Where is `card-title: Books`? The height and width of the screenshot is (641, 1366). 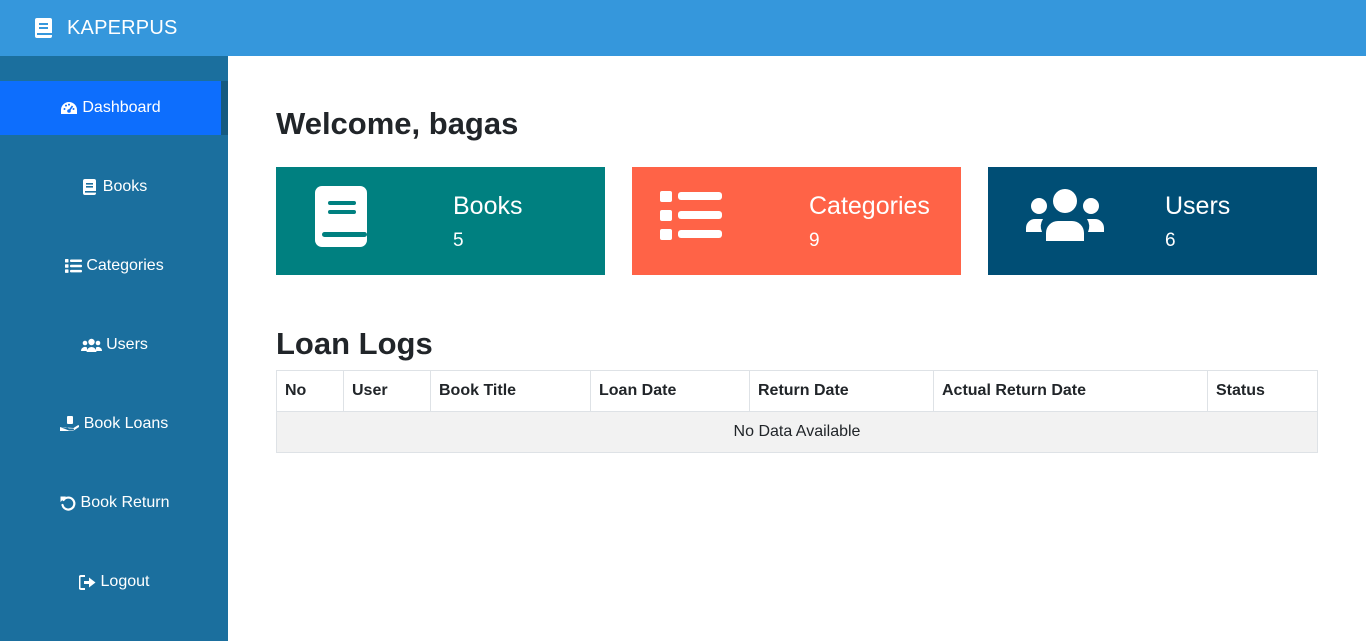
card-title: Books is located at coordinates (488, 206).